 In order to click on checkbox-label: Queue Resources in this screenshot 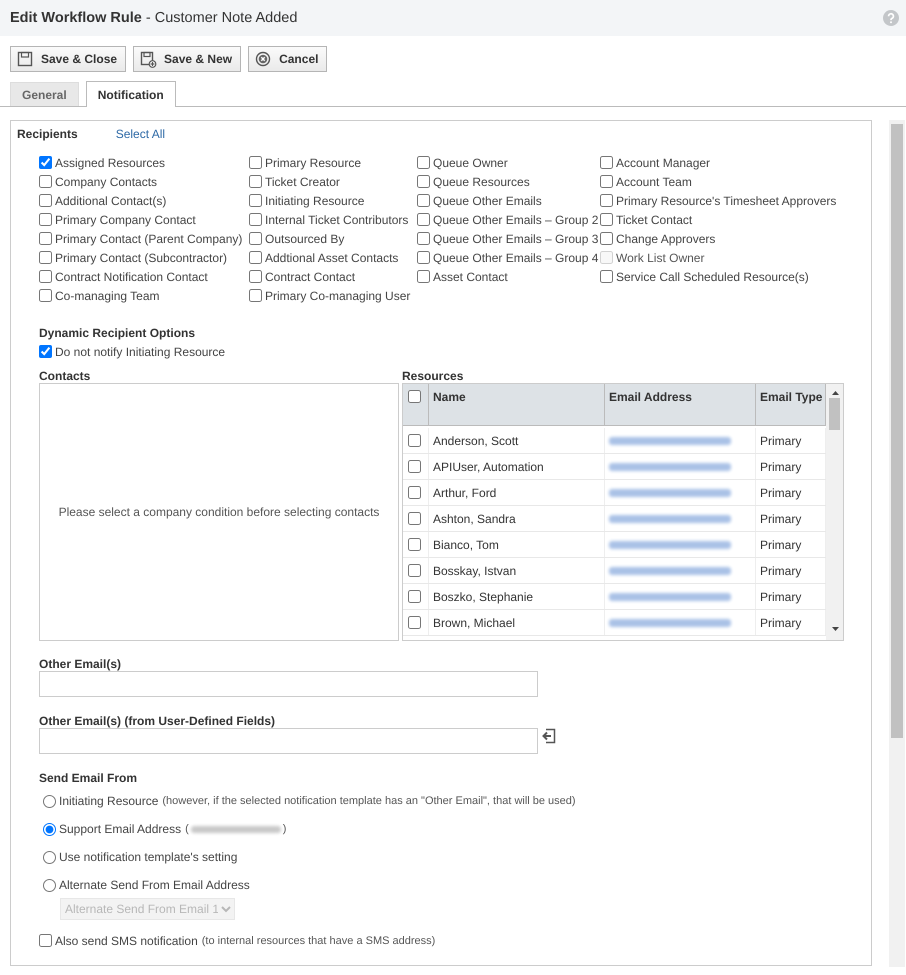, I will do `click(481, 181)`.